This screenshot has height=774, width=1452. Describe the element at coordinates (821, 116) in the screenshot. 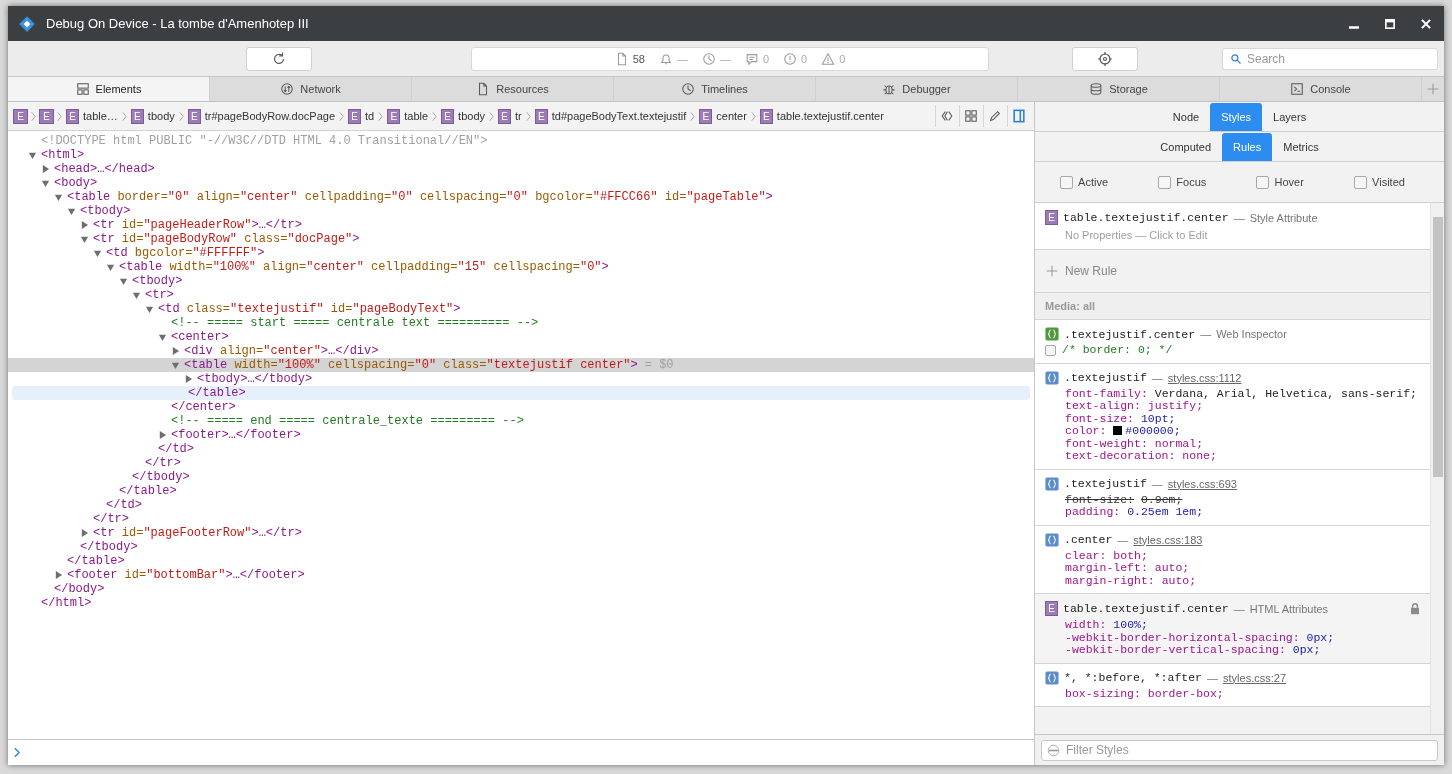

I see `breadcrumb-item: E table.textejustif.center` at that location.